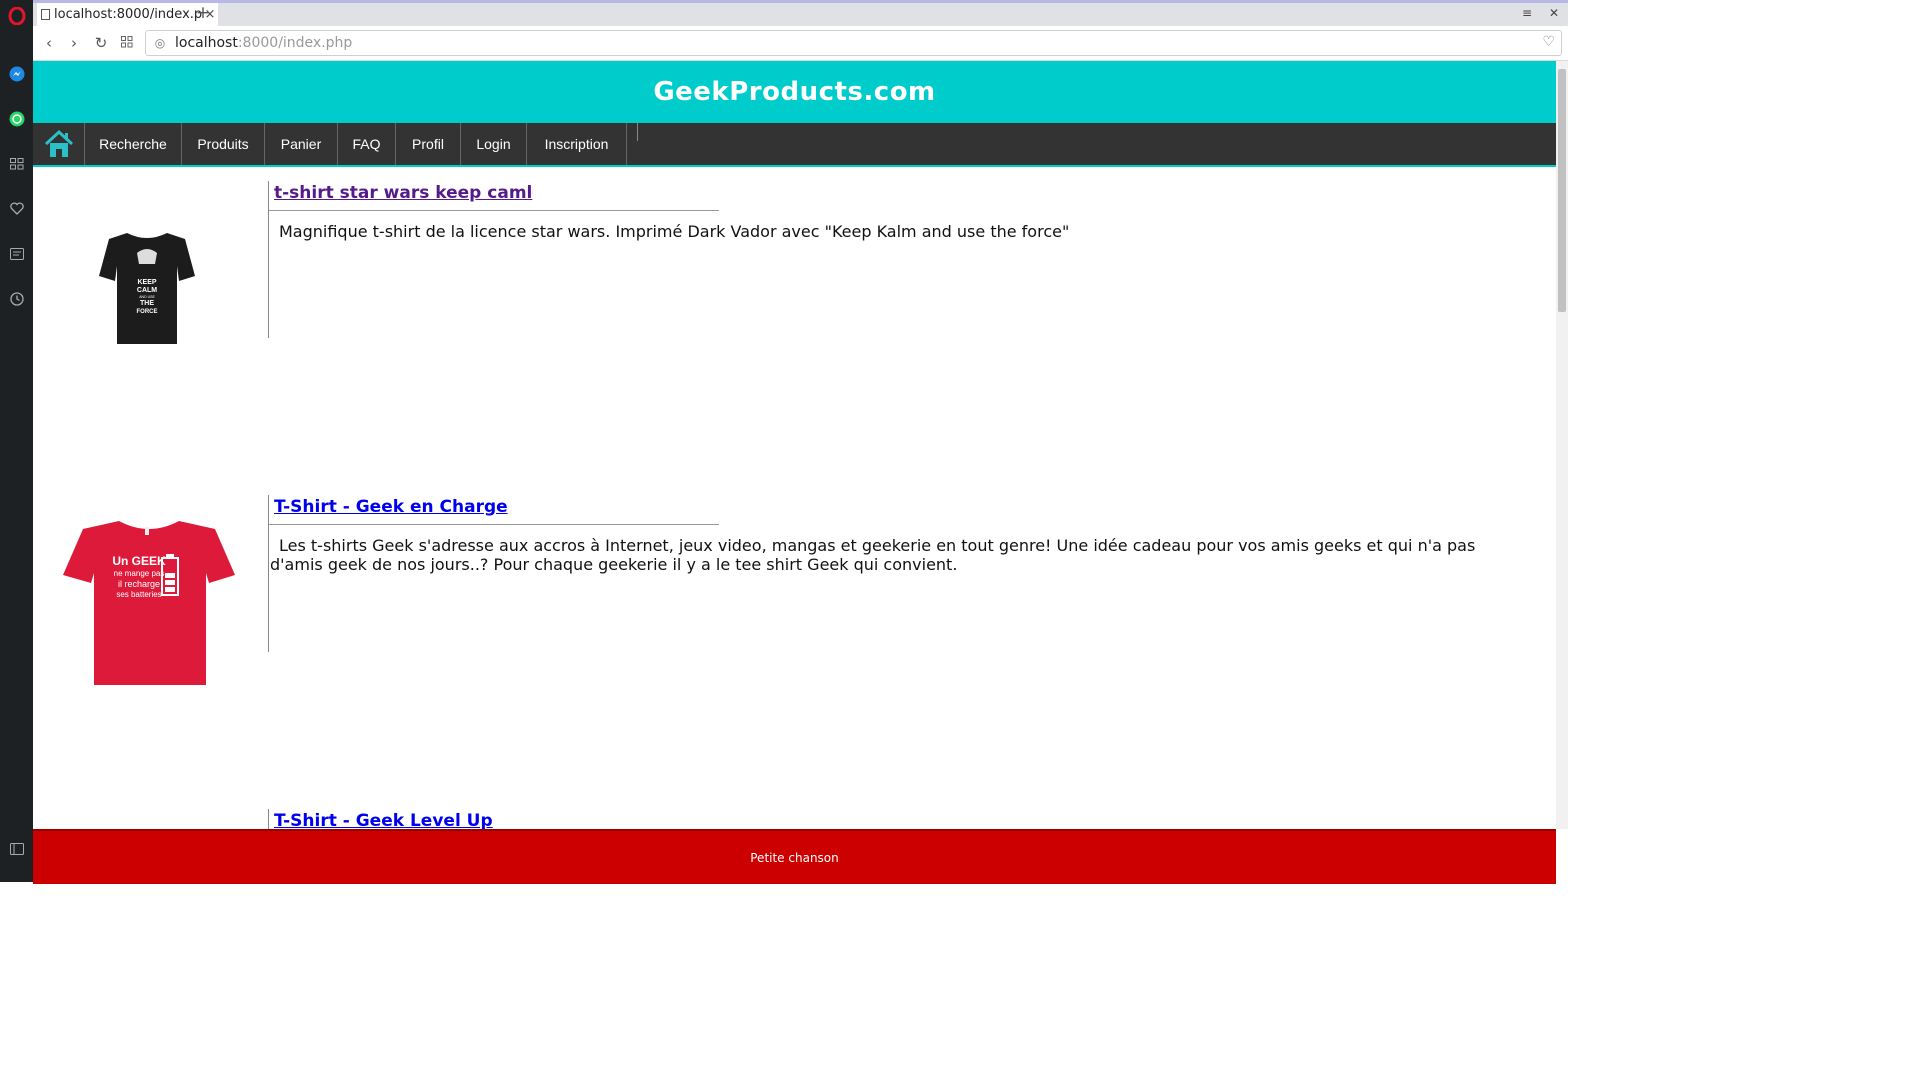 The width and height of the screenshot is (1920, 1080). I want to click on address-bar-row: ‹ › ↻ ◎ localhost:8000/index.php ♡, so click(800, 43).